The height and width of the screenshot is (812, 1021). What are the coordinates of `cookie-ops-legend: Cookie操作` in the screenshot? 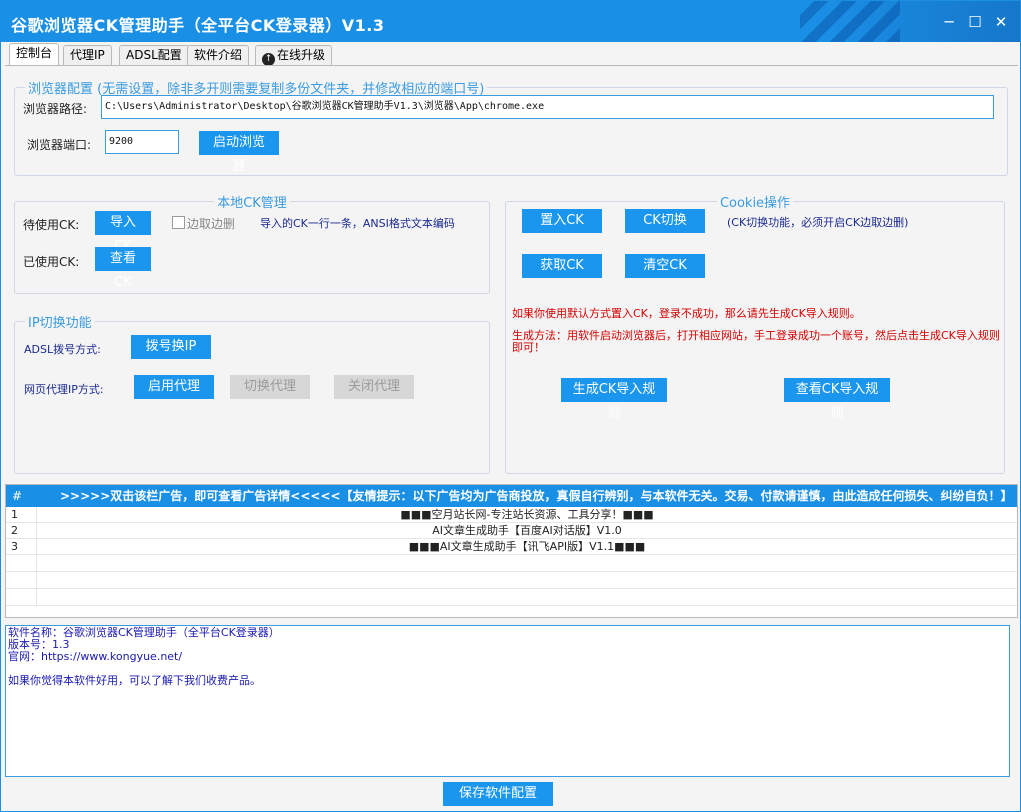 It's located at (755, 203).